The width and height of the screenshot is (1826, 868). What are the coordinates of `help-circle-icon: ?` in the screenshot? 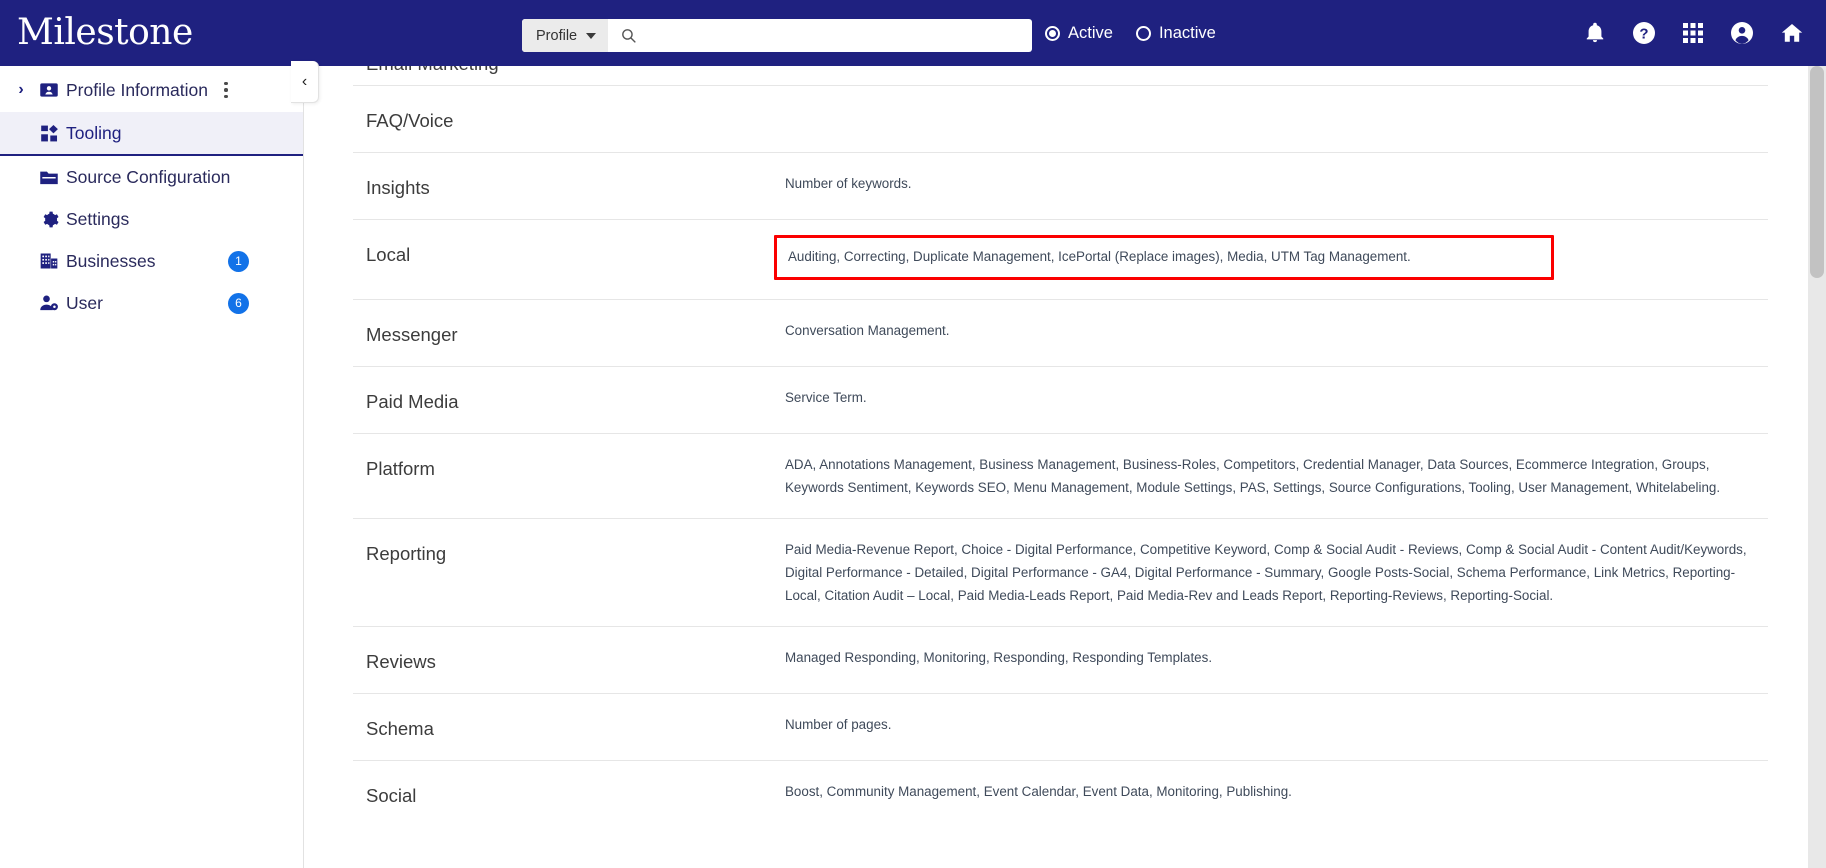 It's located at (1644, 33).